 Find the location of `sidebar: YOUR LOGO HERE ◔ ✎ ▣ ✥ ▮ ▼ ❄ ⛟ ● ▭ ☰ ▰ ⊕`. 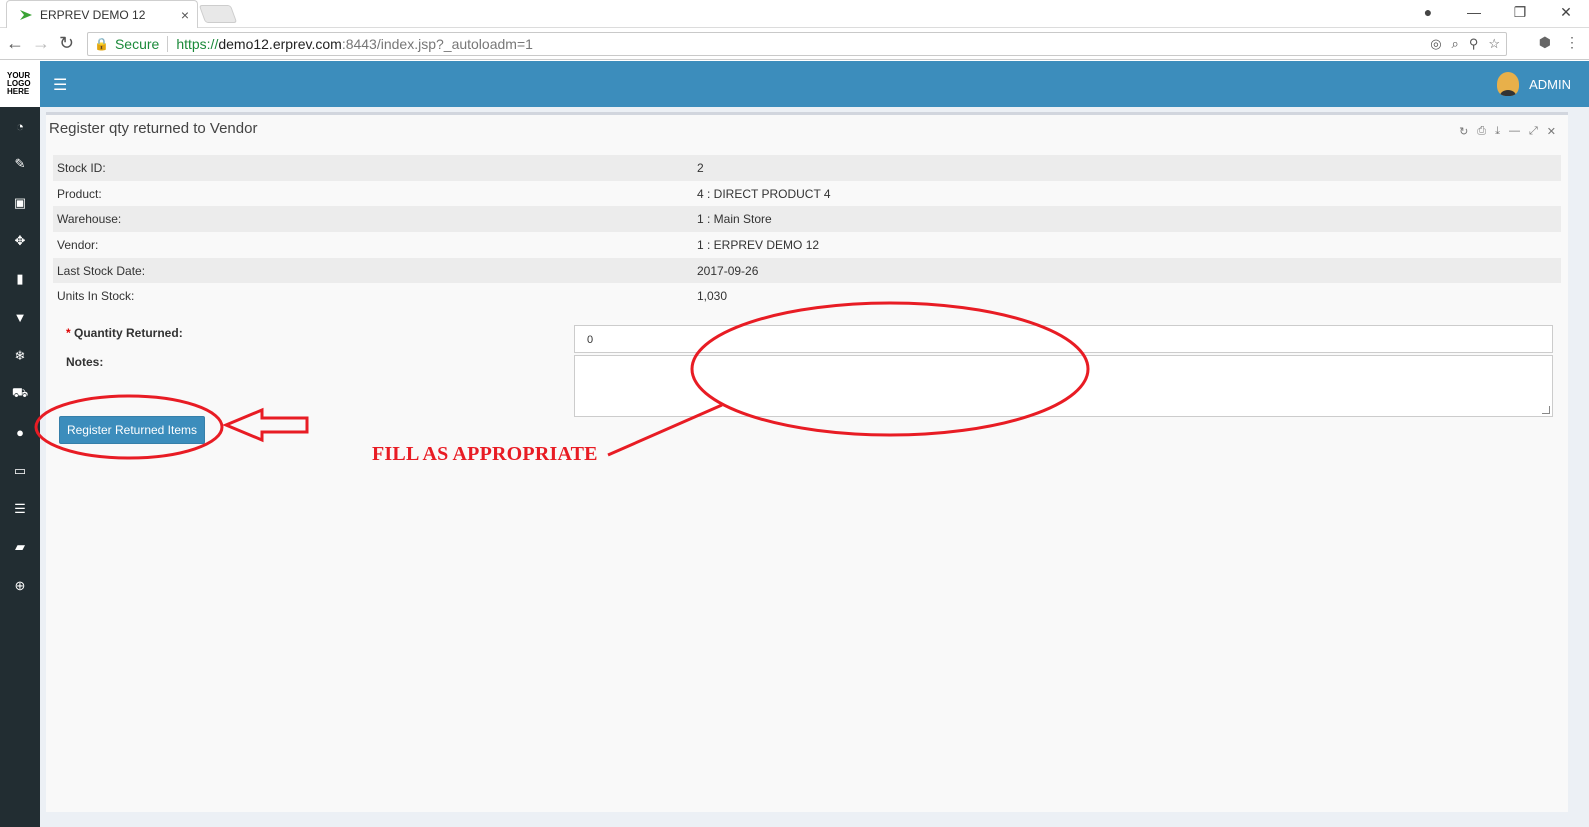

sidebar: YOUR LOGO HERE ◔ ✎ ▣ ✥ ▮ ▼ ❄ ⛟ ● ▭ ☰ ▰ ⊕ is located at coordinates (20, 444).